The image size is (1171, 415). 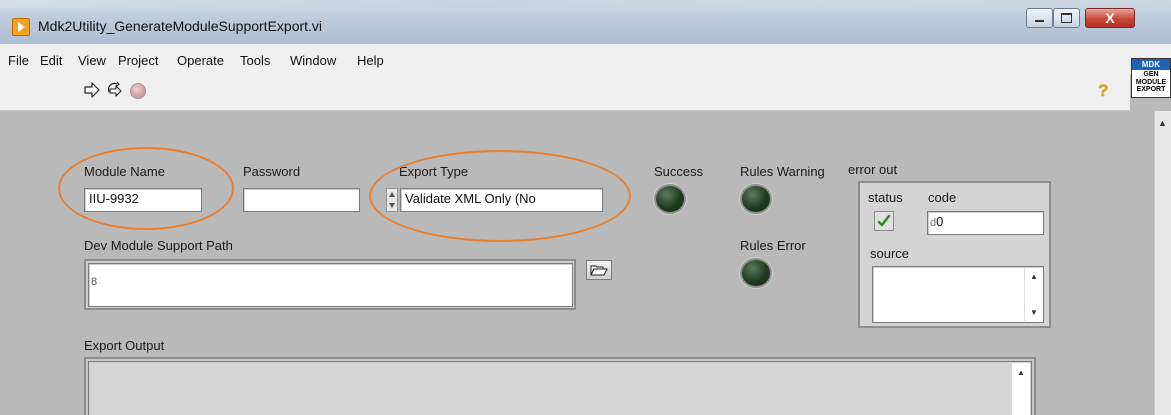 I want to click on vi-icon-line: EXPORT, so click(x=1151, y=89).